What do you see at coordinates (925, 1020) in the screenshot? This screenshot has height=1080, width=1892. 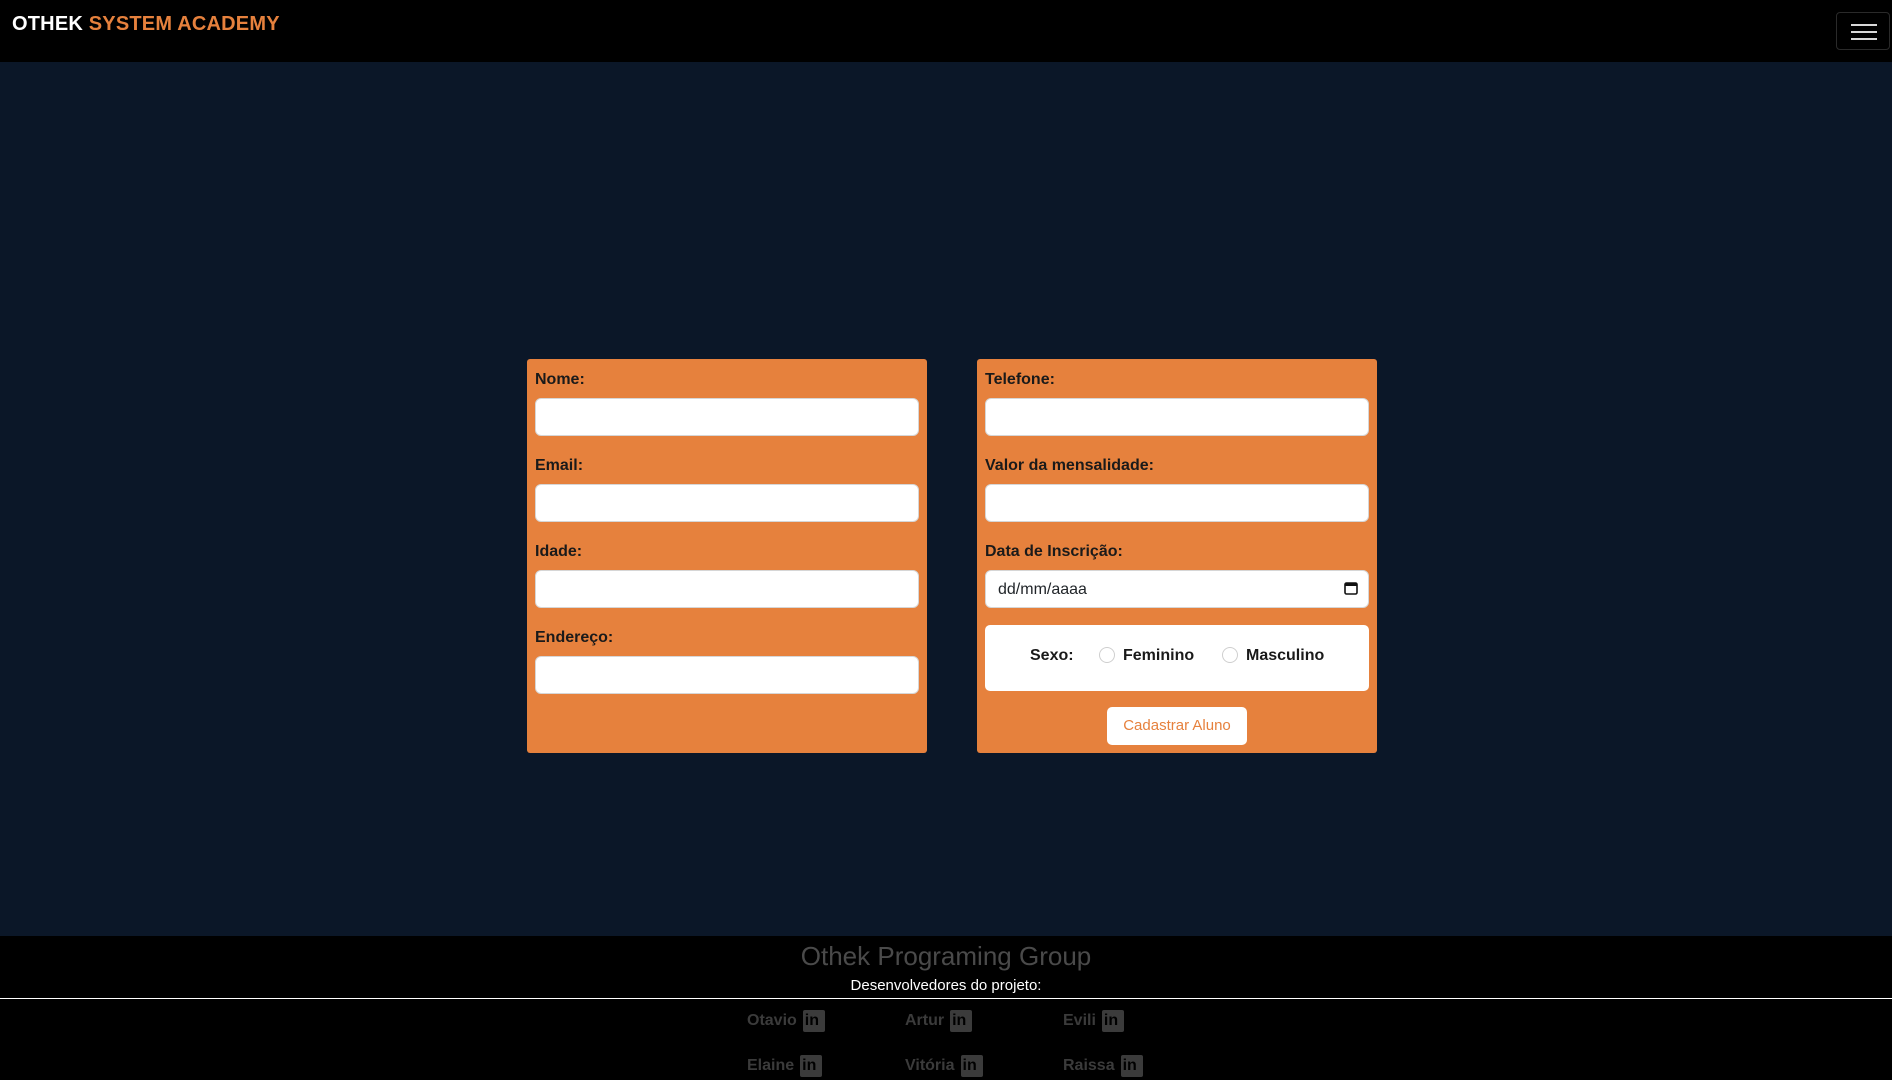 I see `developer-name: Artur` at bounding box center [925, 1020].